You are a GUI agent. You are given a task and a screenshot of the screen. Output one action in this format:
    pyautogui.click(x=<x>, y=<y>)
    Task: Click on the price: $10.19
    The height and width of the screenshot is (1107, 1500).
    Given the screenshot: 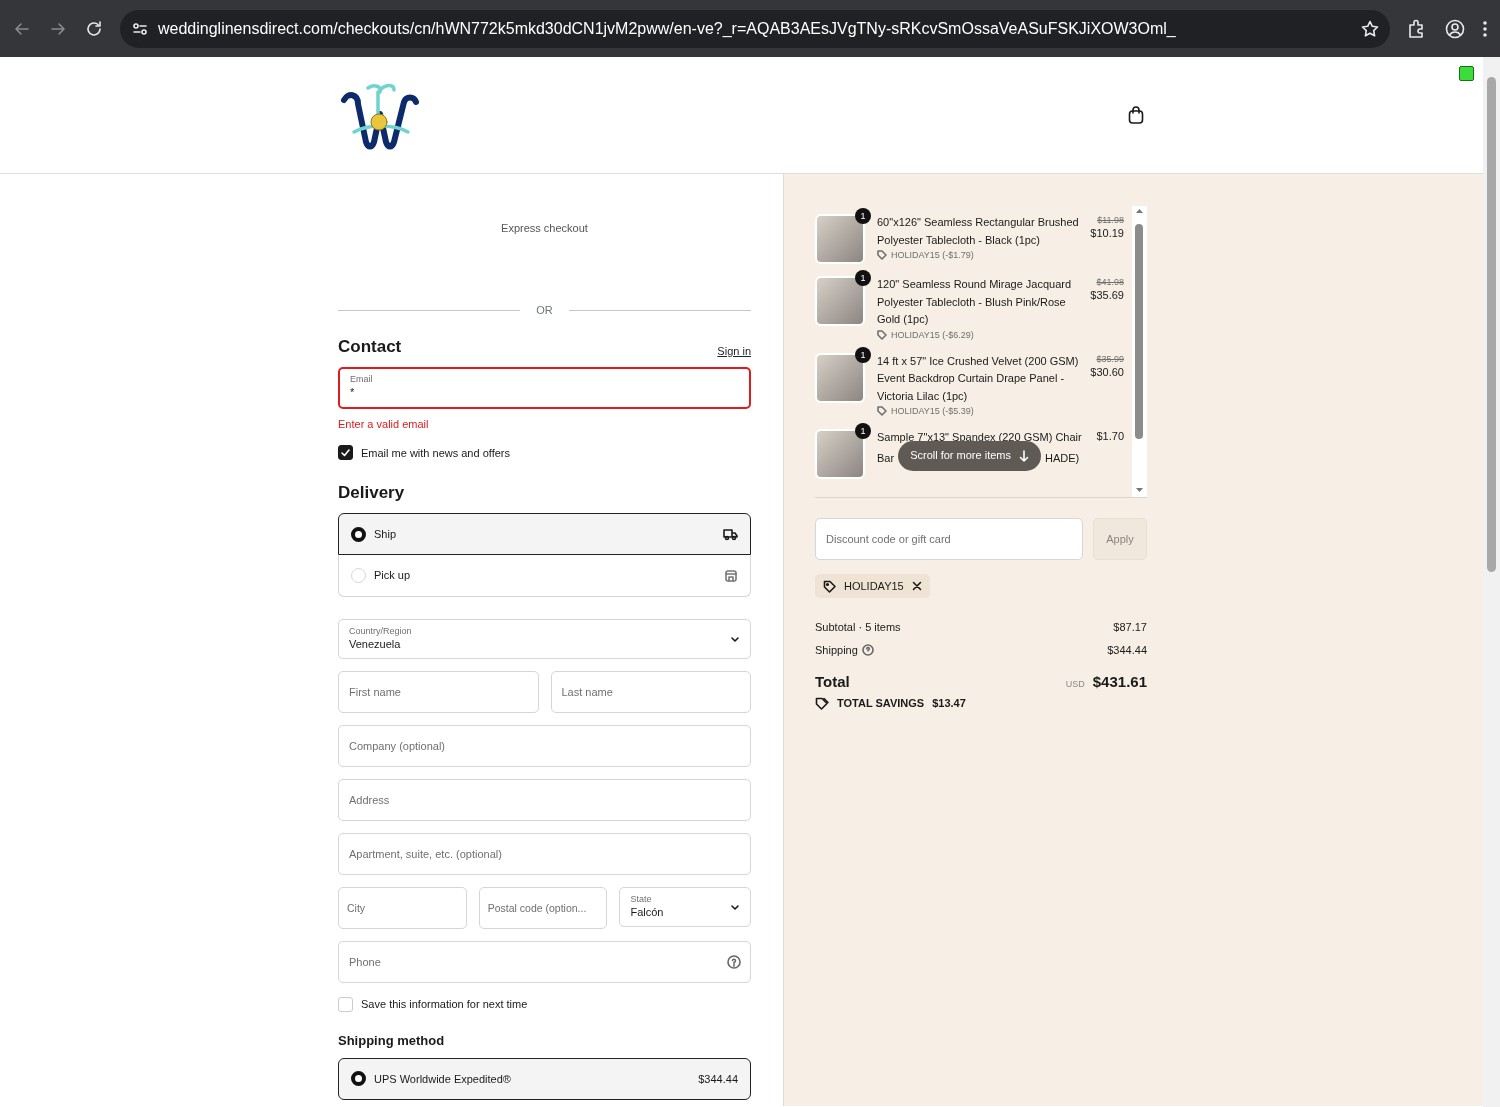 What is the action you would take?
    pyautogui.click(x=1107, y=233)
    